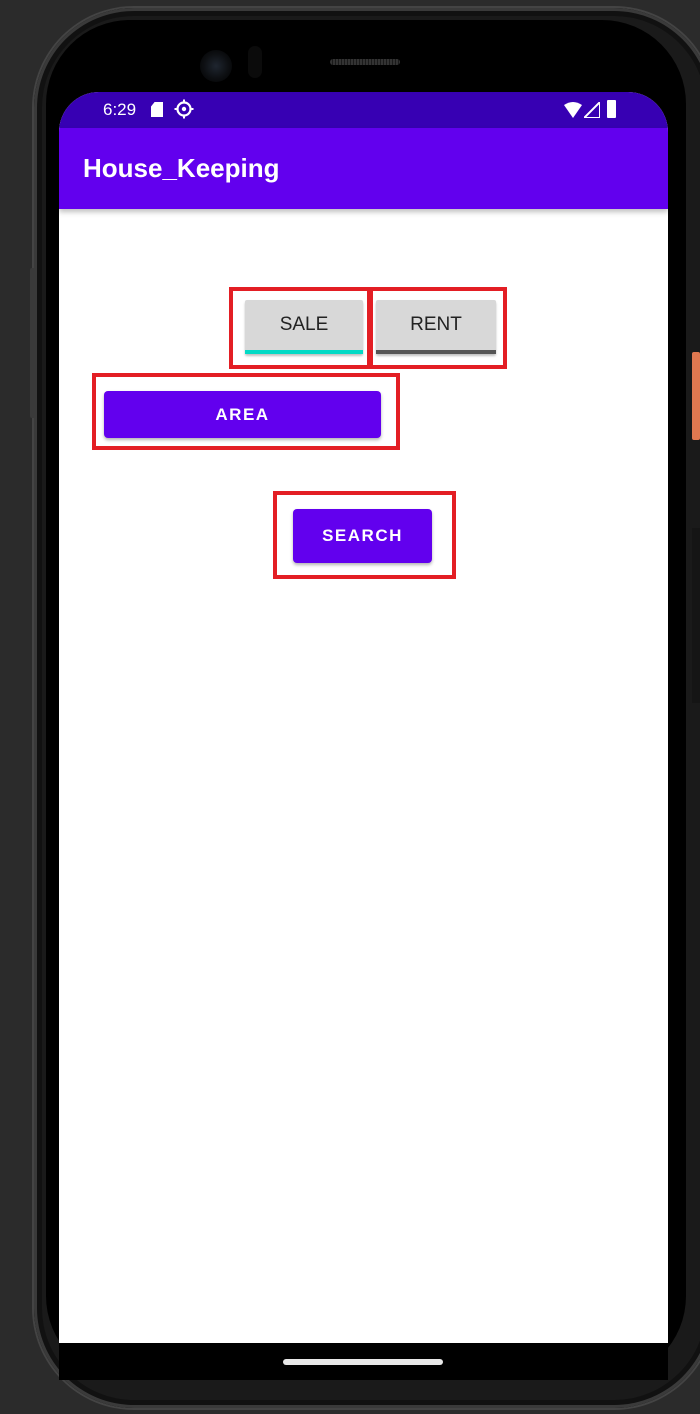 Image resolution: width=700 pixels, height=1414 pixels. I want to click on sd-card-icon, so click(157, 109).